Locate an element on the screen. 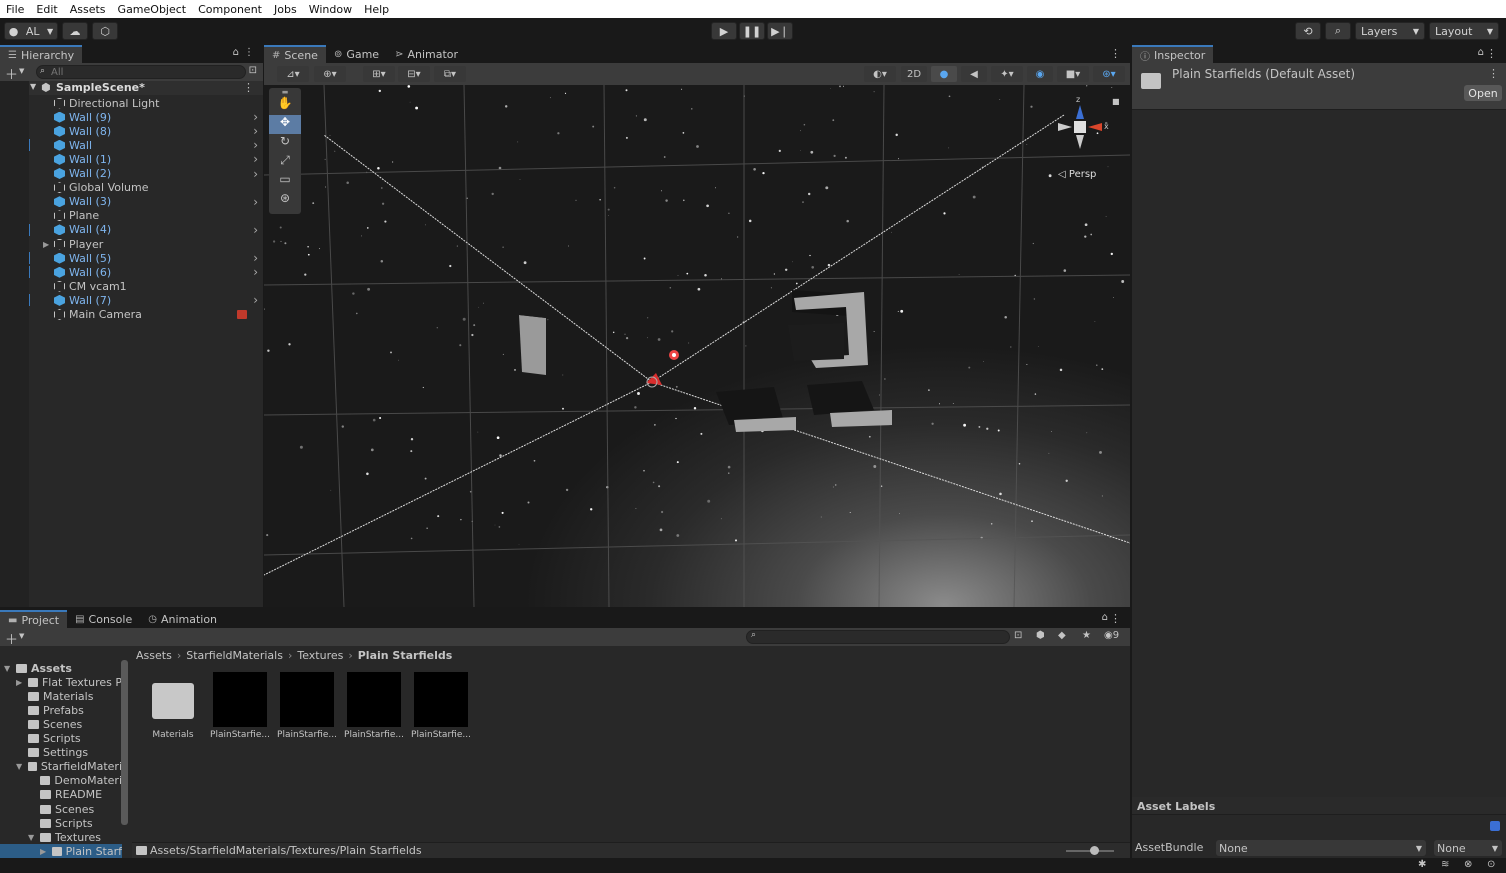  hierarchy-item: Wall (5) › is located at coordinates (131, 258).